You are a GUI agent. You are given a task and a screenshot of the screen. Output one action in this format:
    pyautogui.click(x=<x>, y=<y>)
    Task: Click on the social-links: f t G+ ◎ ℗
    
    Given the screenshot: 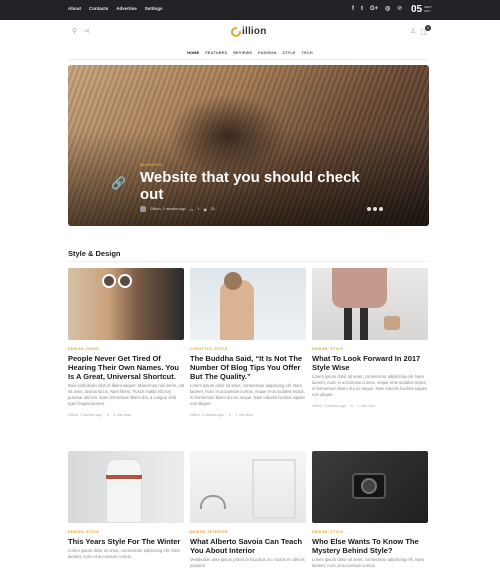 What is the action you would take?
    pyautogui.click(x=377, y=9)
    